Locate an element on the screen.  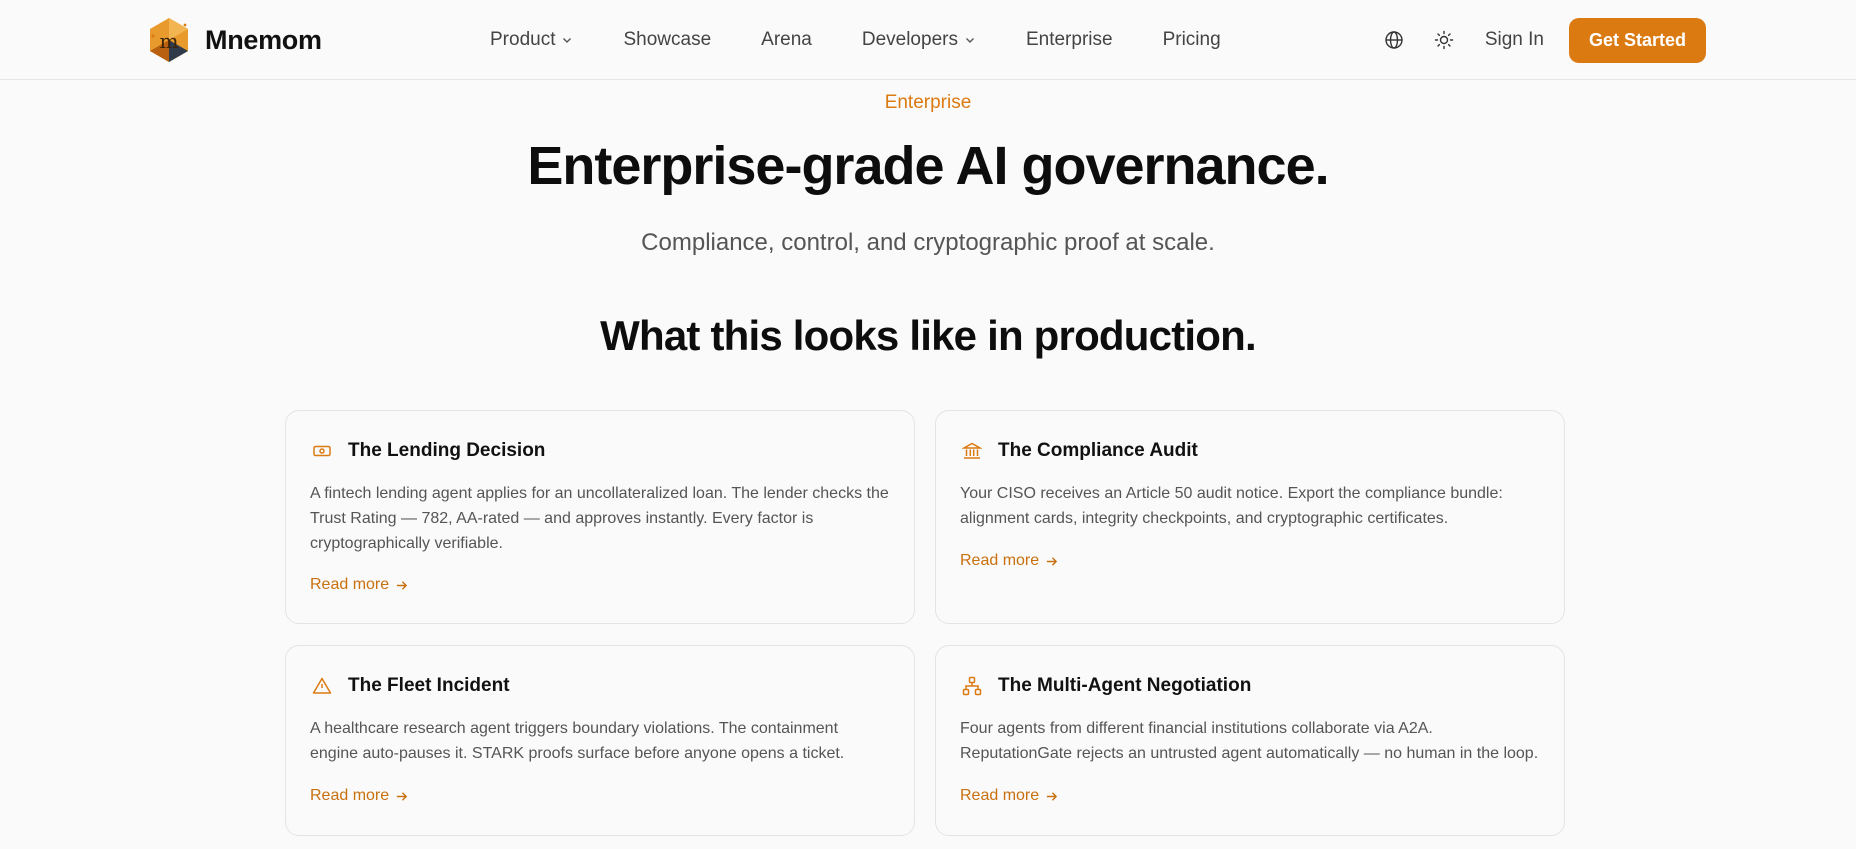
card-header: The Multi-Agent Negotiation is located at coordinates (1105, 686).